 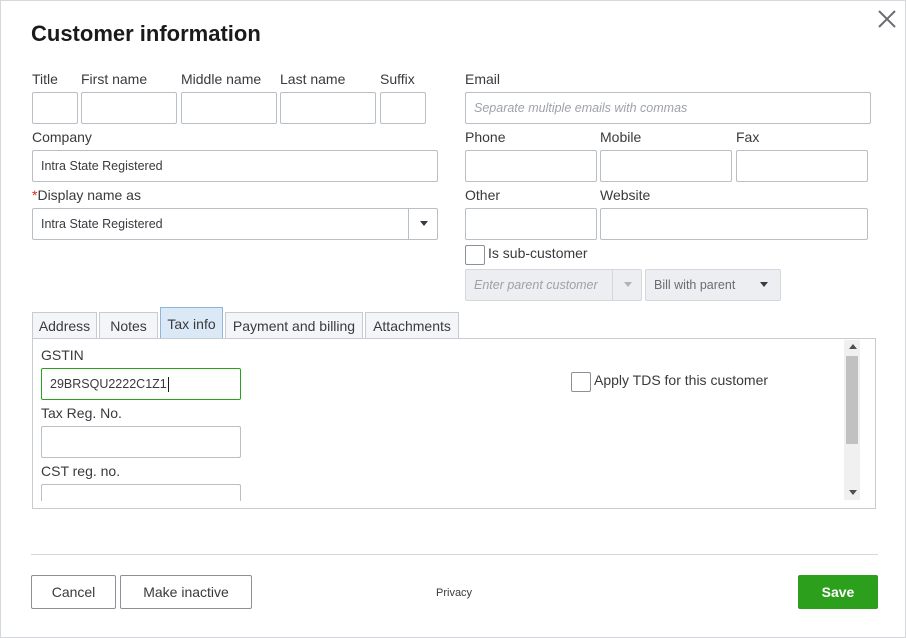 What do you see at coordinates (485, 137) in the screenshot?
I see `phone-label: Phone` at bounding box center [485, 137].